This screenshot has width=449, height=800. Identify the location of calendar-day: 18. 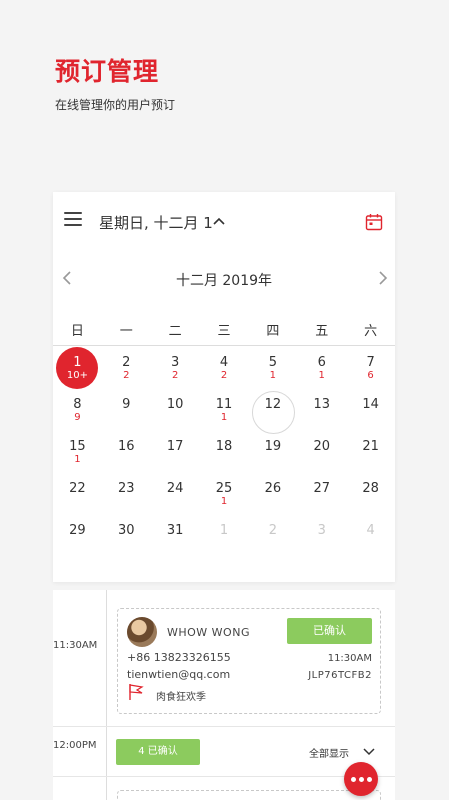
(224, 454).